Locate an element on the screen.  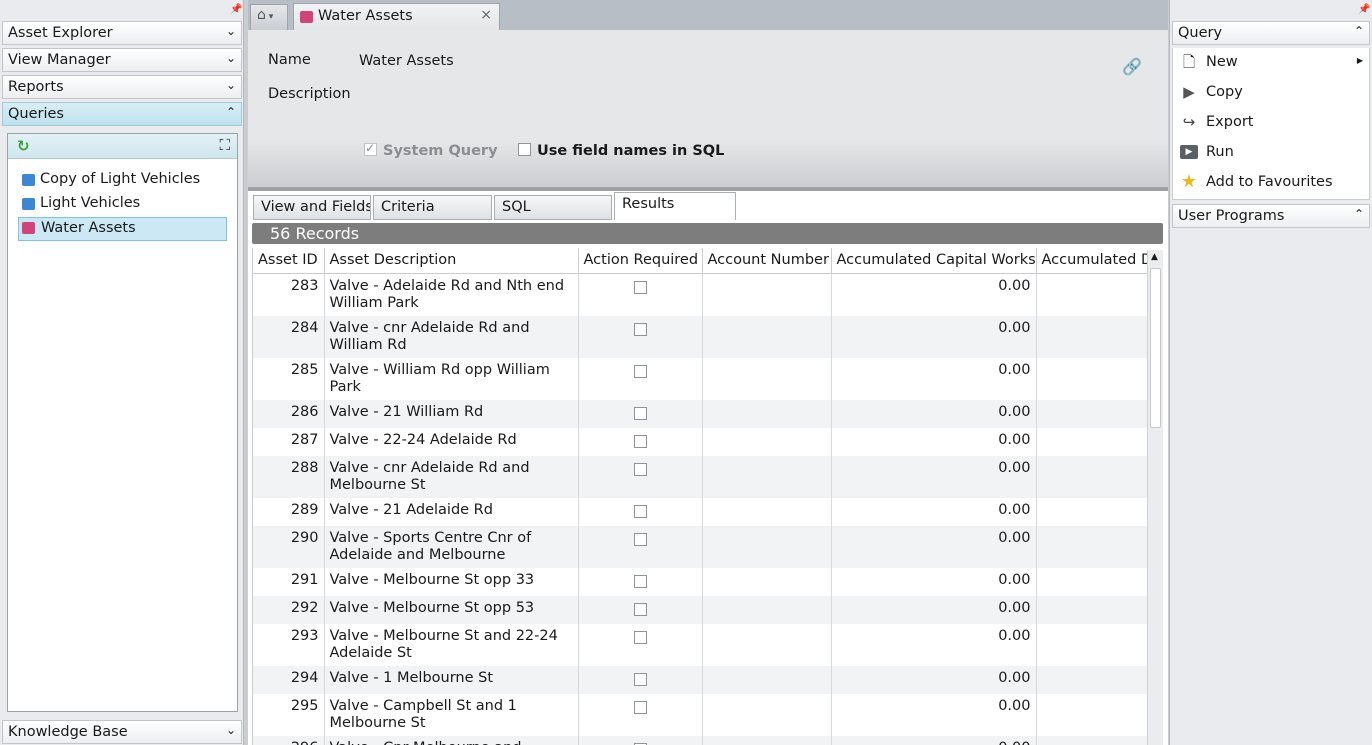
asset-description-cell: Valve - 1 Melbourne St is located at coordinates (451, 679).